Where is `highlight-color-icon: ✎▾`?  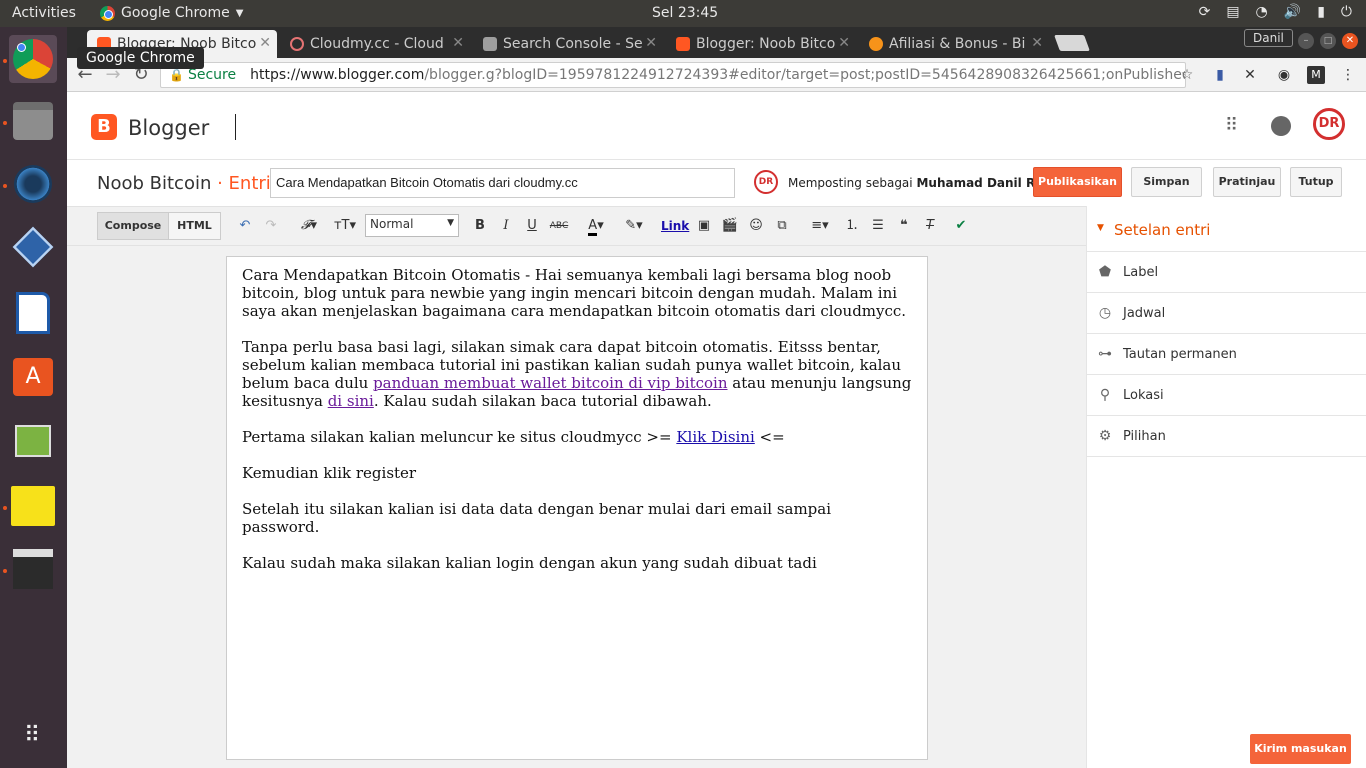 highlight-color-icon: ✎▾ is located at coordinates (634, 226).